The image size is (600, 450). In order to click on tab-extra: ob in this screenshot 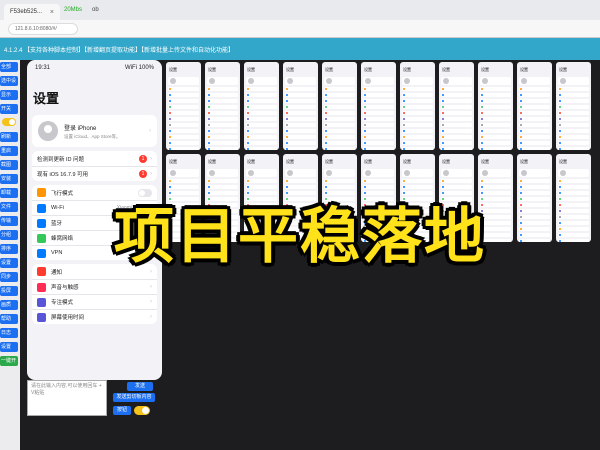, I will do `click(95, 10)`.